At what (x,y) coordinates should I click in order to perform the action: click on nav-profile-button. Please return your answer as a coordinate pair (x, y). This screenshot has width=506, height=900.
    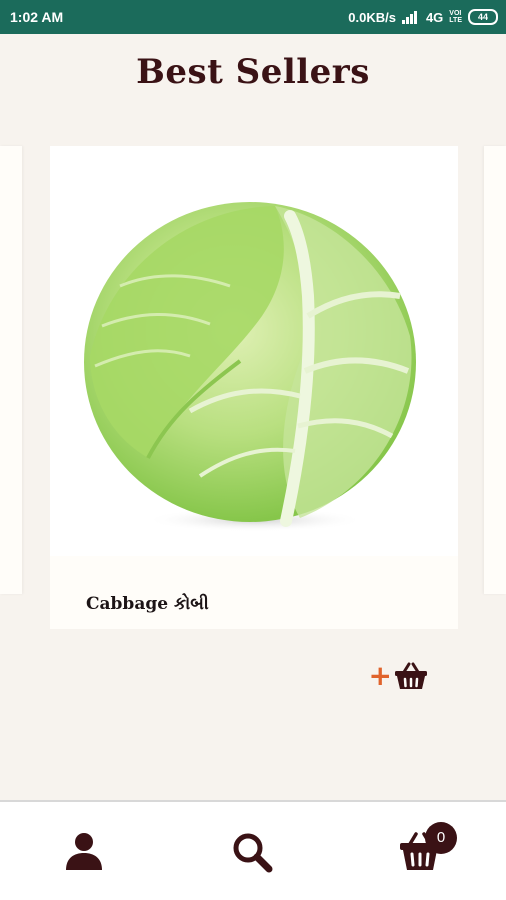
    Looking at the image, I should click on (84, 852).